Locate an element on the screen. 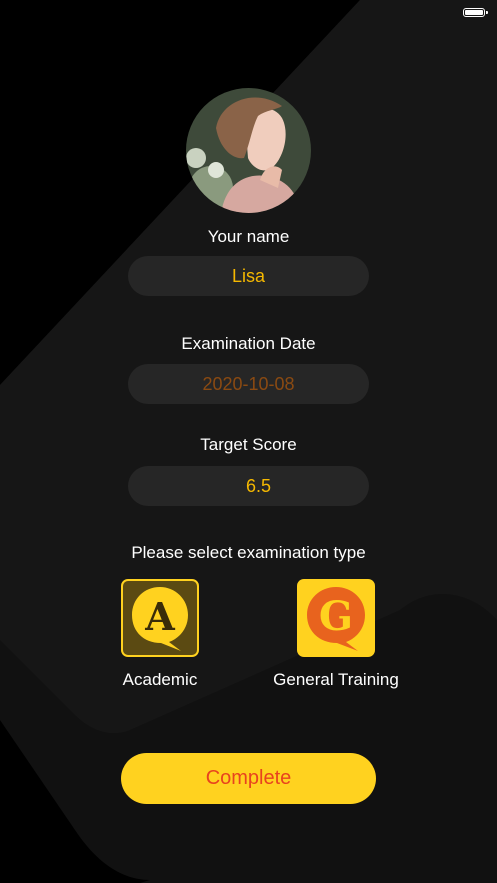 The width and height of the screenshot is (497, 883). general-g-icon: G is located at coordinates (336, 619).